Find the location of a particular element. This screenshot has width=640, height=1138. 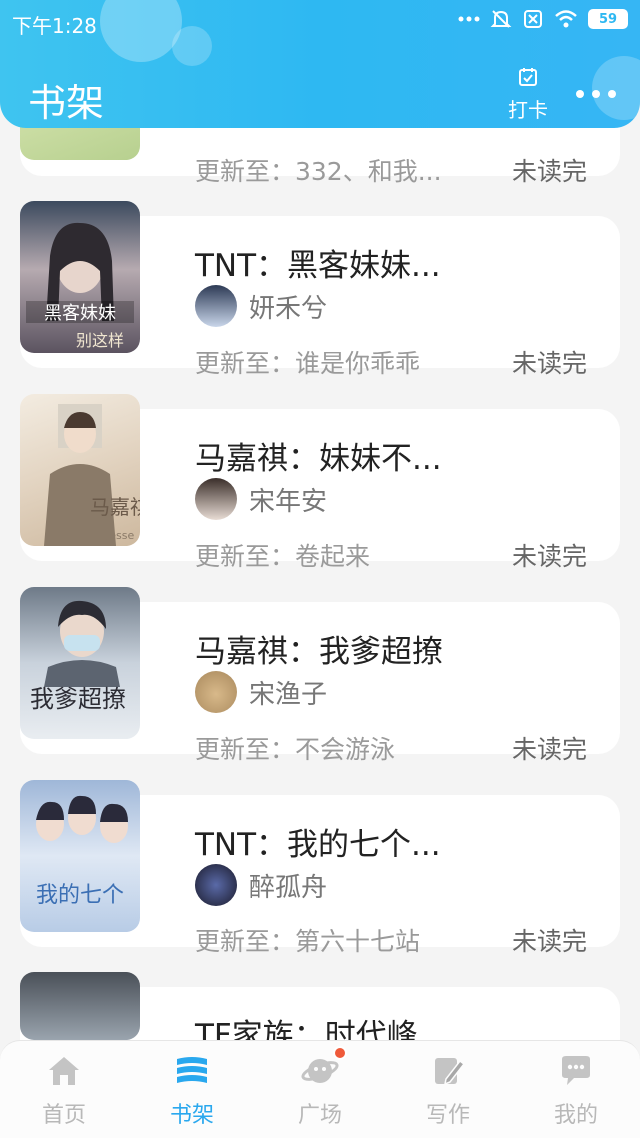

svg-text: Jesse is located at coordinates (119, 535).